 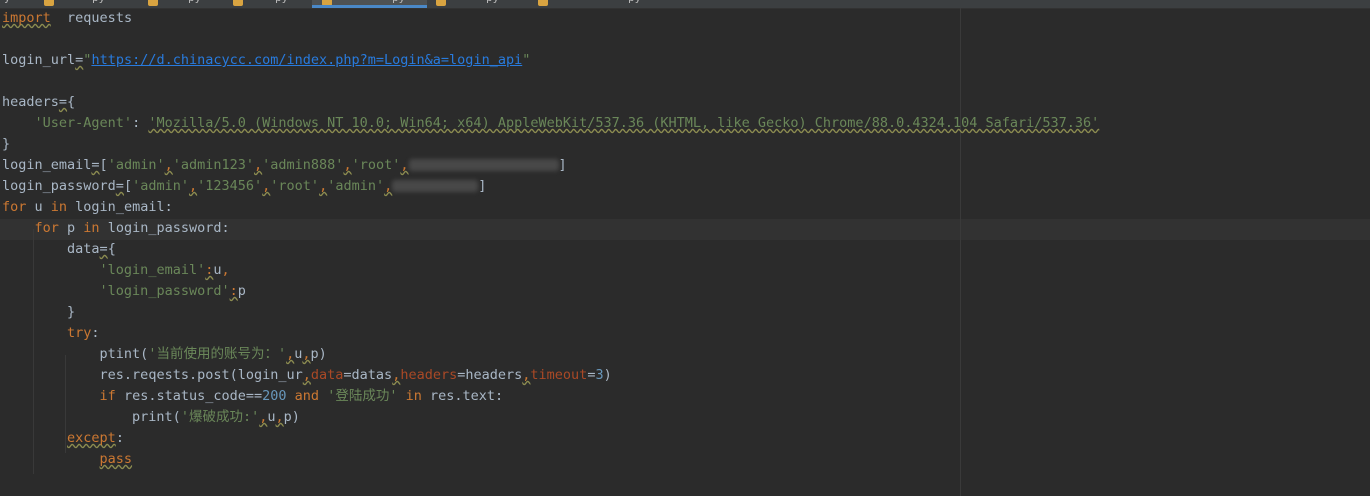 What do you see at coordinates (71, 102) in the screenshot?
I see `brace: {` at bounding box center [71, 102].